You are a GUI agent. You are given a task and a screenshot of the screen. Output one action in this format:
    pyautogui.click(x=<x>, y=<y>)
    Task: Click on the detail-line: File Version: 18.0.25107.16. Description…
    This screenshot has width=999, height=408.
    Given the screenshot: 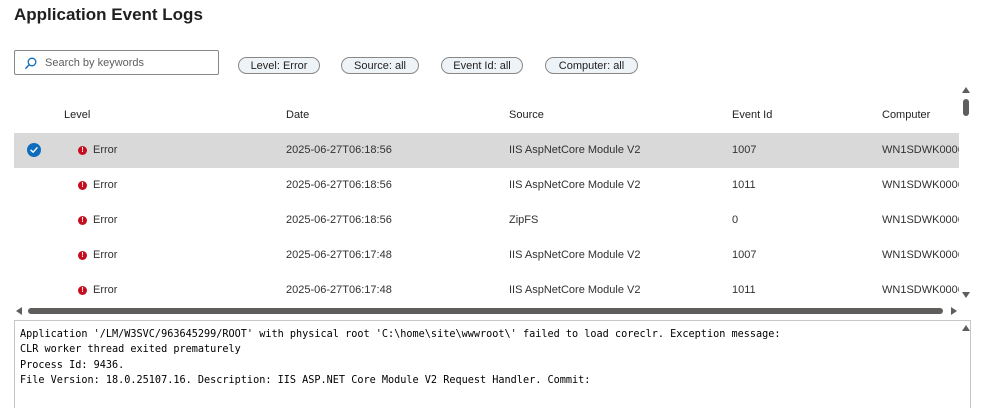 What is the action you would take?
    pyautogui.click(x=305, y=380)
    